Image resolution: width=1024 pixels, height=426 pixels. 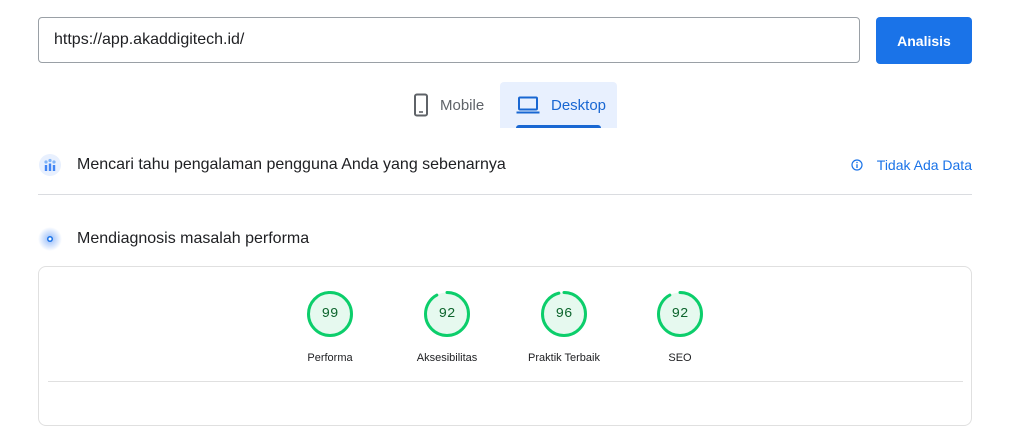 I want to click on gauge-ring: 96, so click(x=564, y=314).